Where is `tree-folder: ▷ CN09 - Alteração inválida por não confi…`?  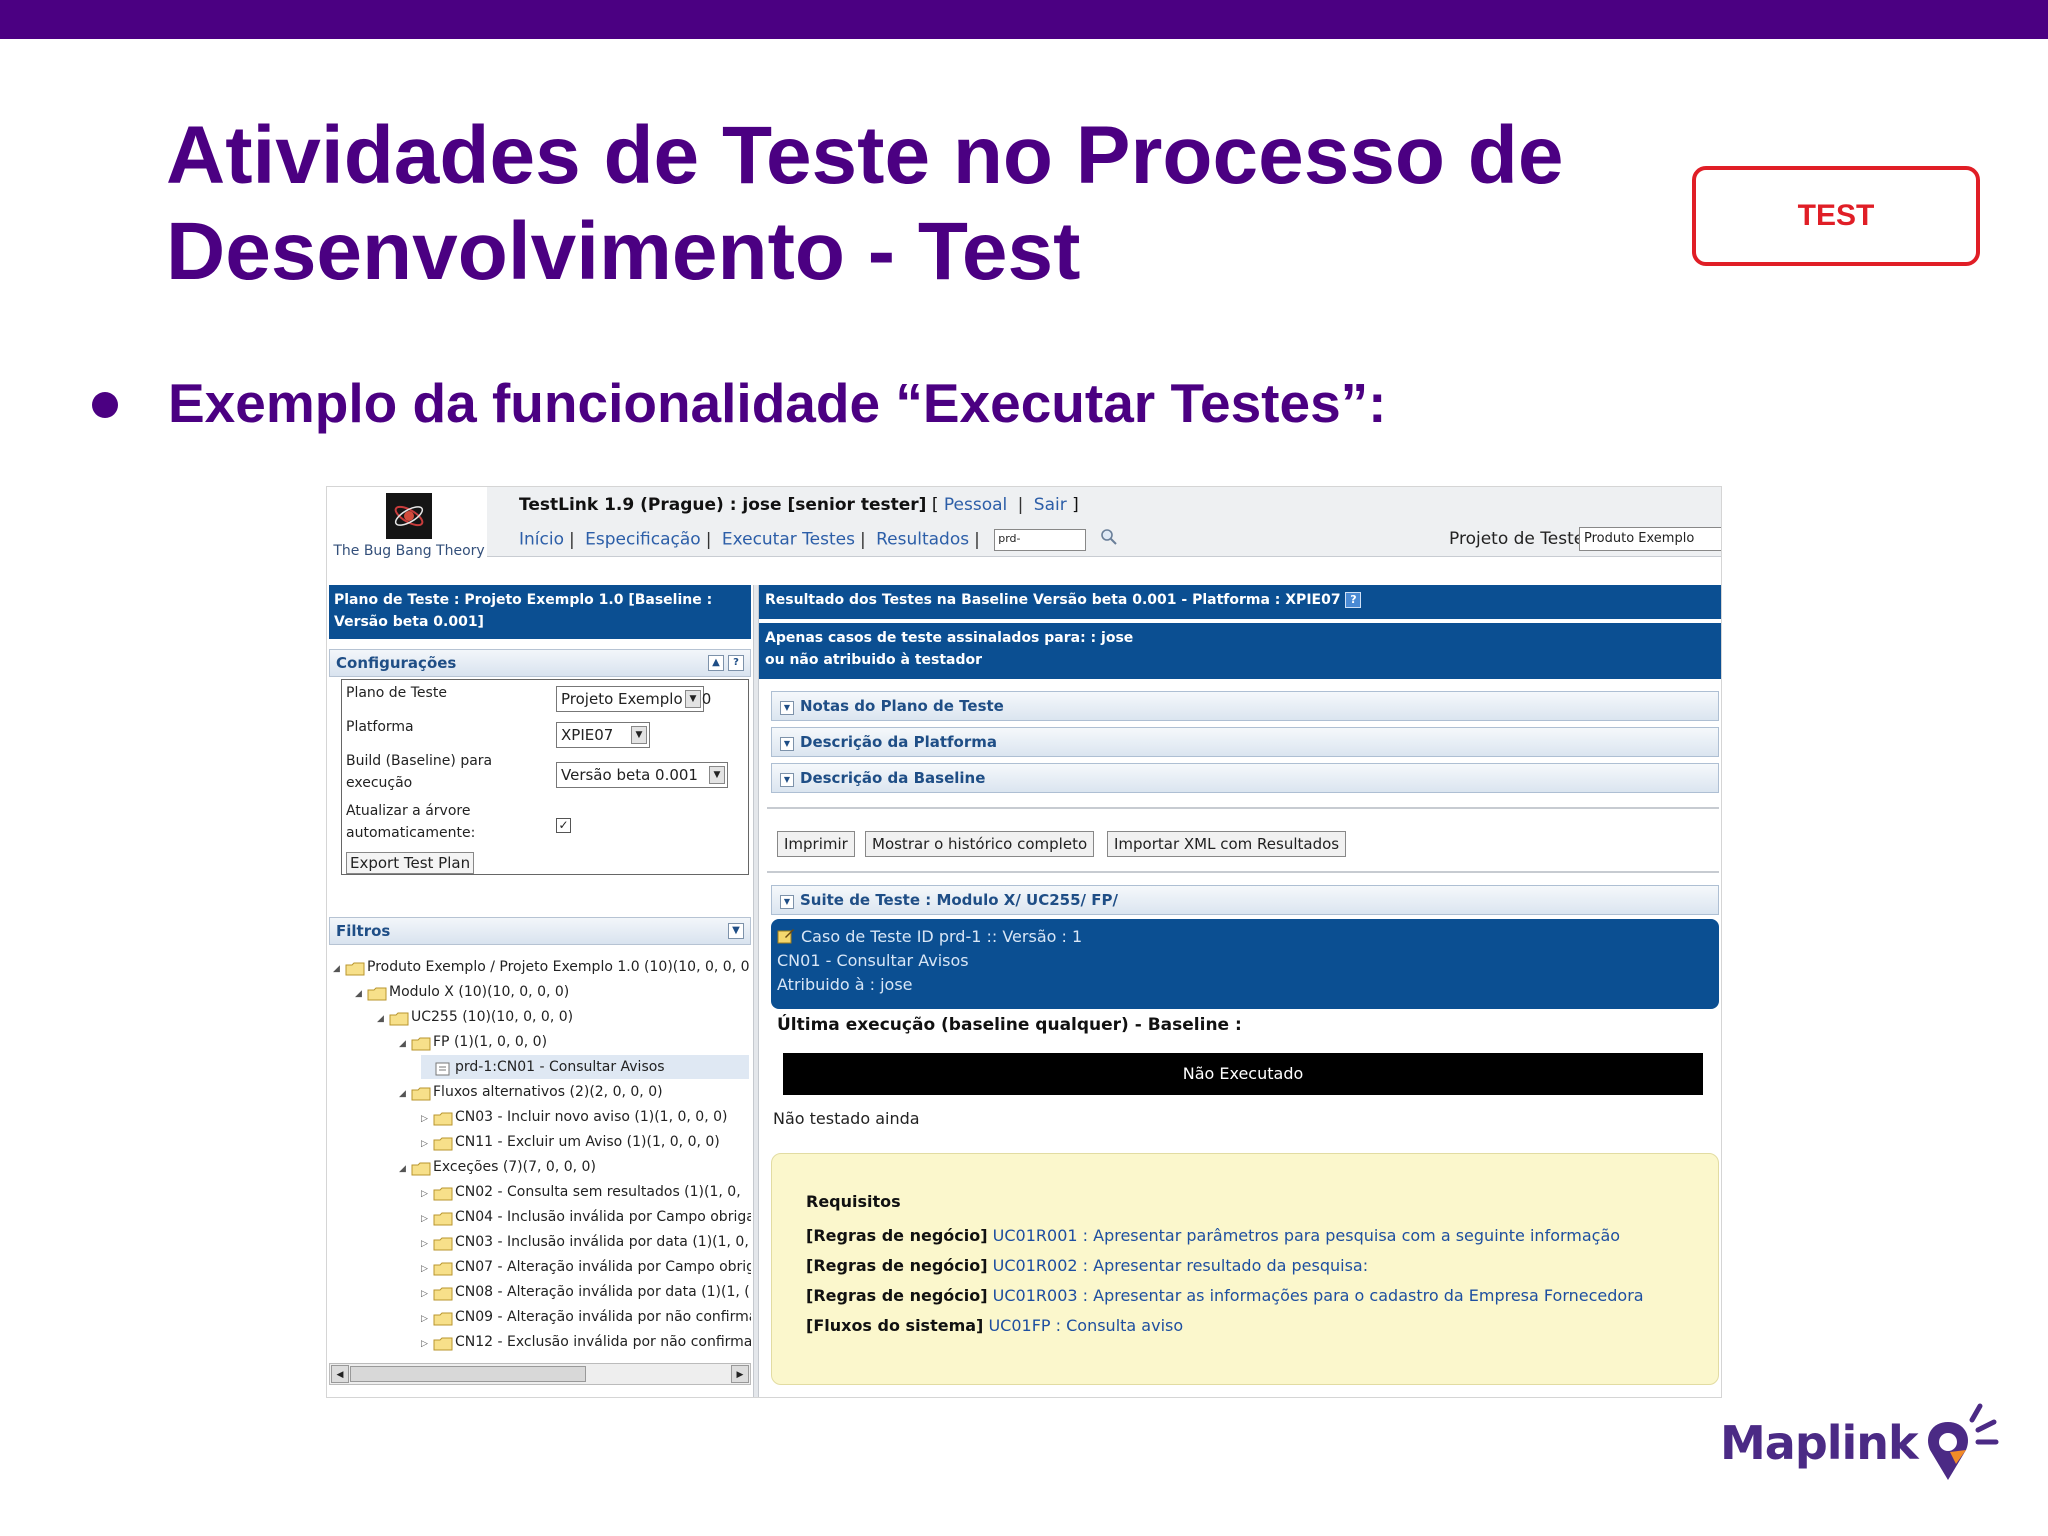
tree-folder: ▷ CN09 - Alteração inválida por não confi… is located at coordinates (586, 1318).